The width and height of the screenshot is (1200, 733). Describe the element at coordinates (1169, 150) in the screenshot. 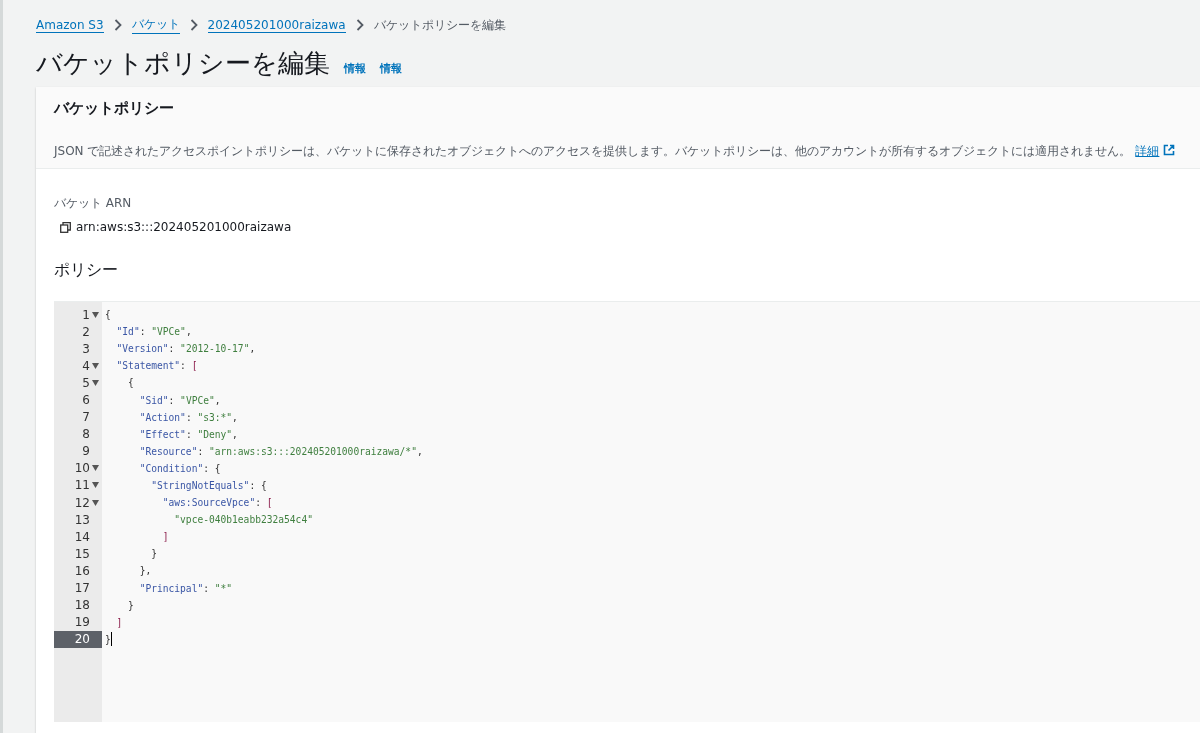

I see `external-link-icon` at that location.